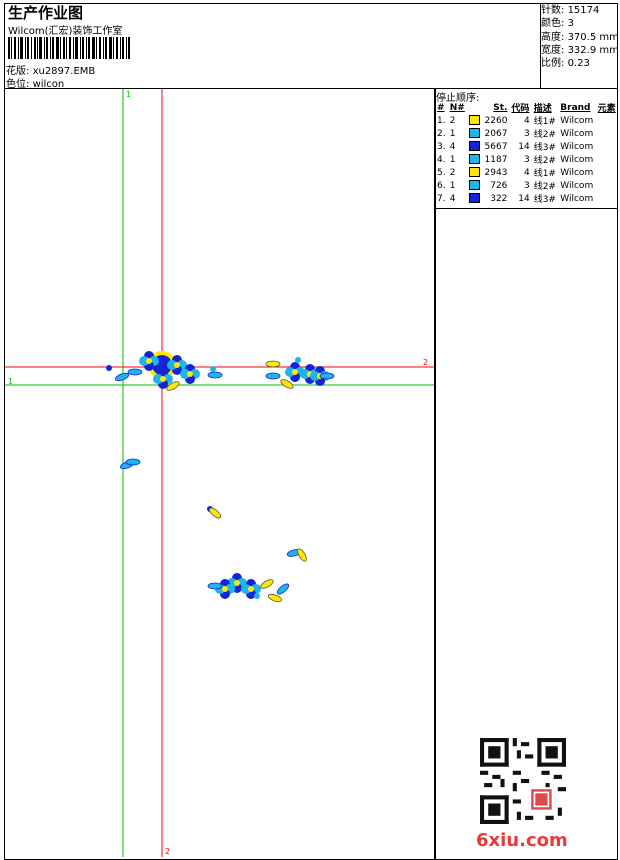  Describe the element at coordinates (515, 160) in the screenshot. I see `table-row: 4. 1 1187 3 线2# Wilcom` at that location.